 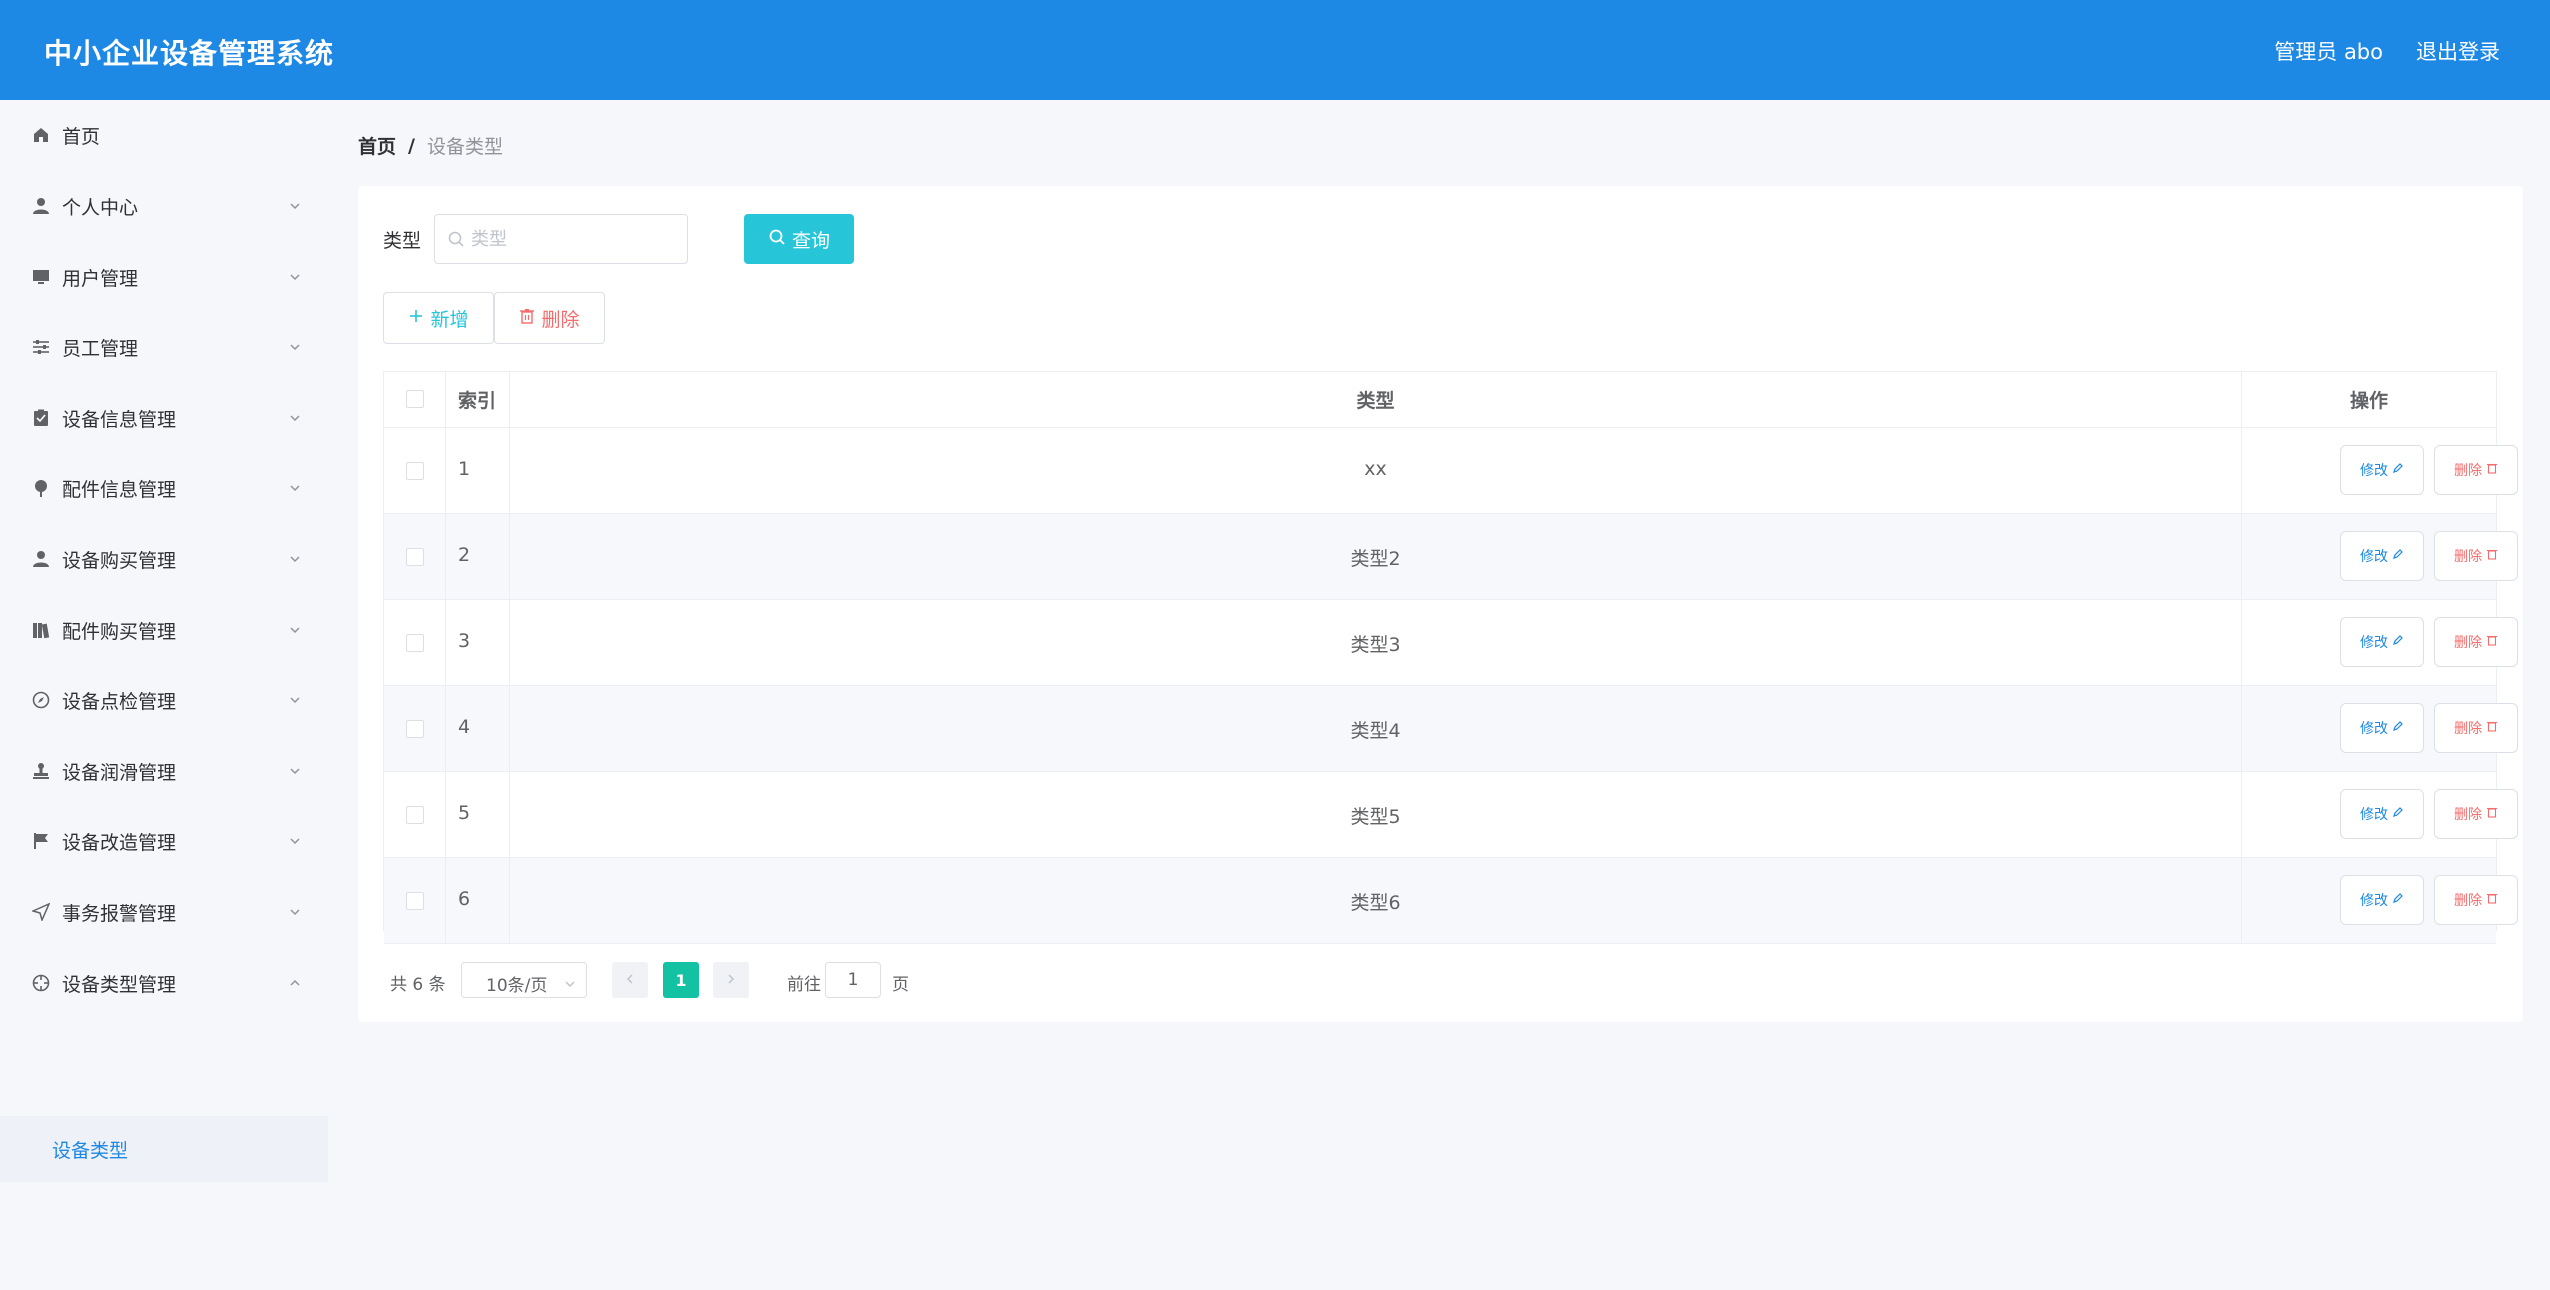 What do you see at coordinates (1375, 469) in the screenshot?
I see `row-type: xx` at bounding box center [1375, 469].